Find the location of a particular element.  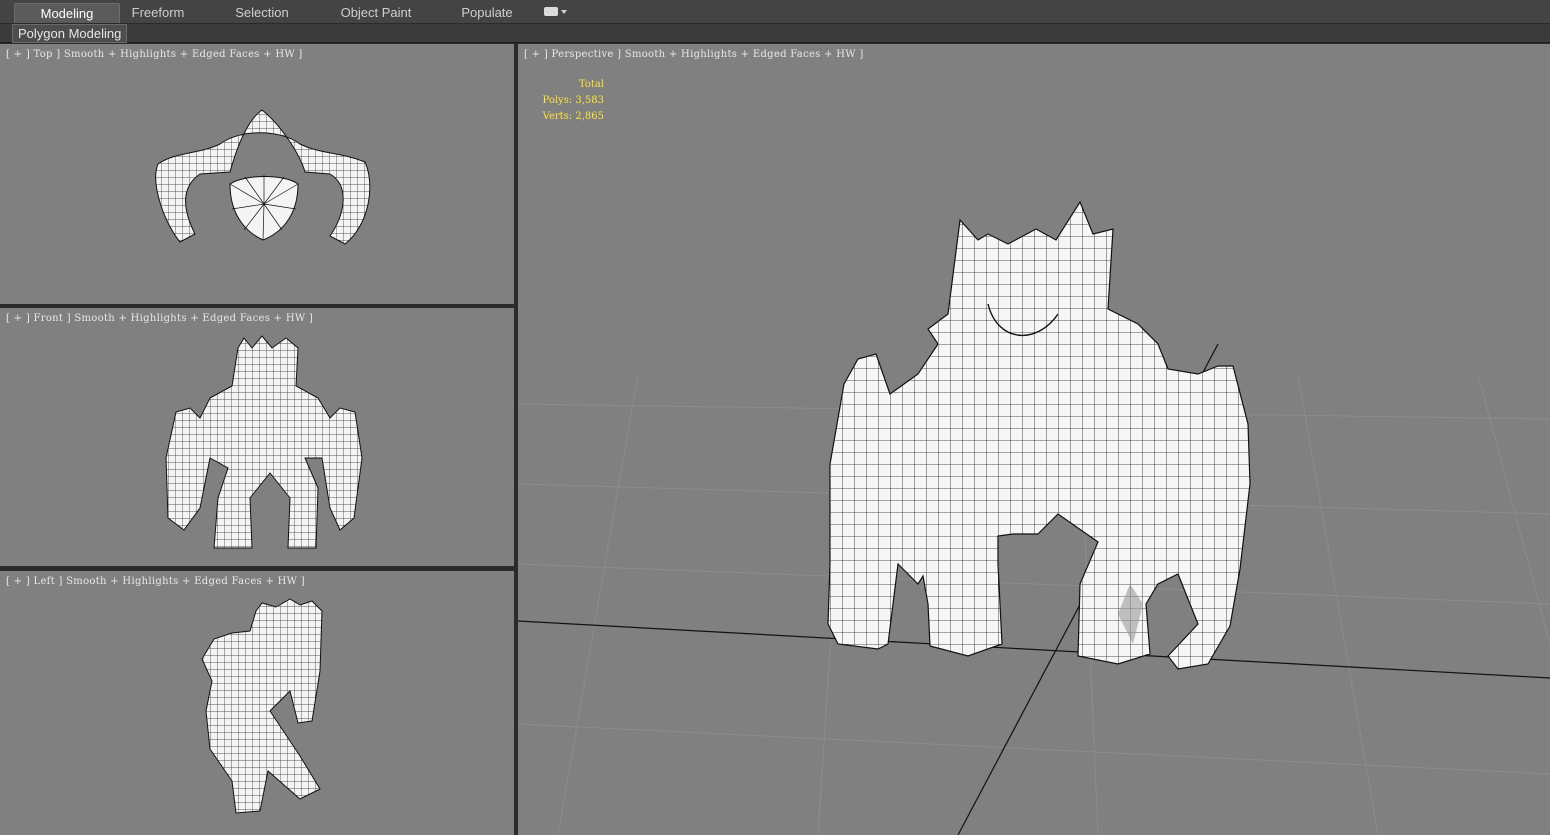

tab-selection: Selection is located at coordinates (262, 12).